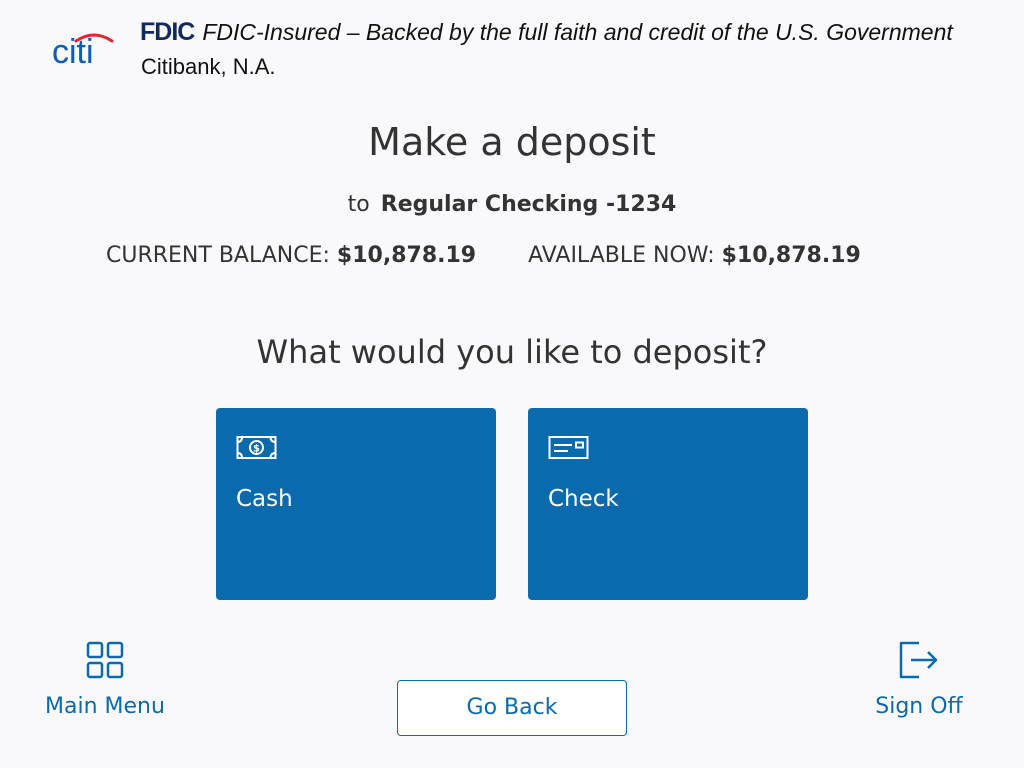 The width and height of the screenshot is (1024, 768). I want to click on check-label: Check, so click(583, 499).